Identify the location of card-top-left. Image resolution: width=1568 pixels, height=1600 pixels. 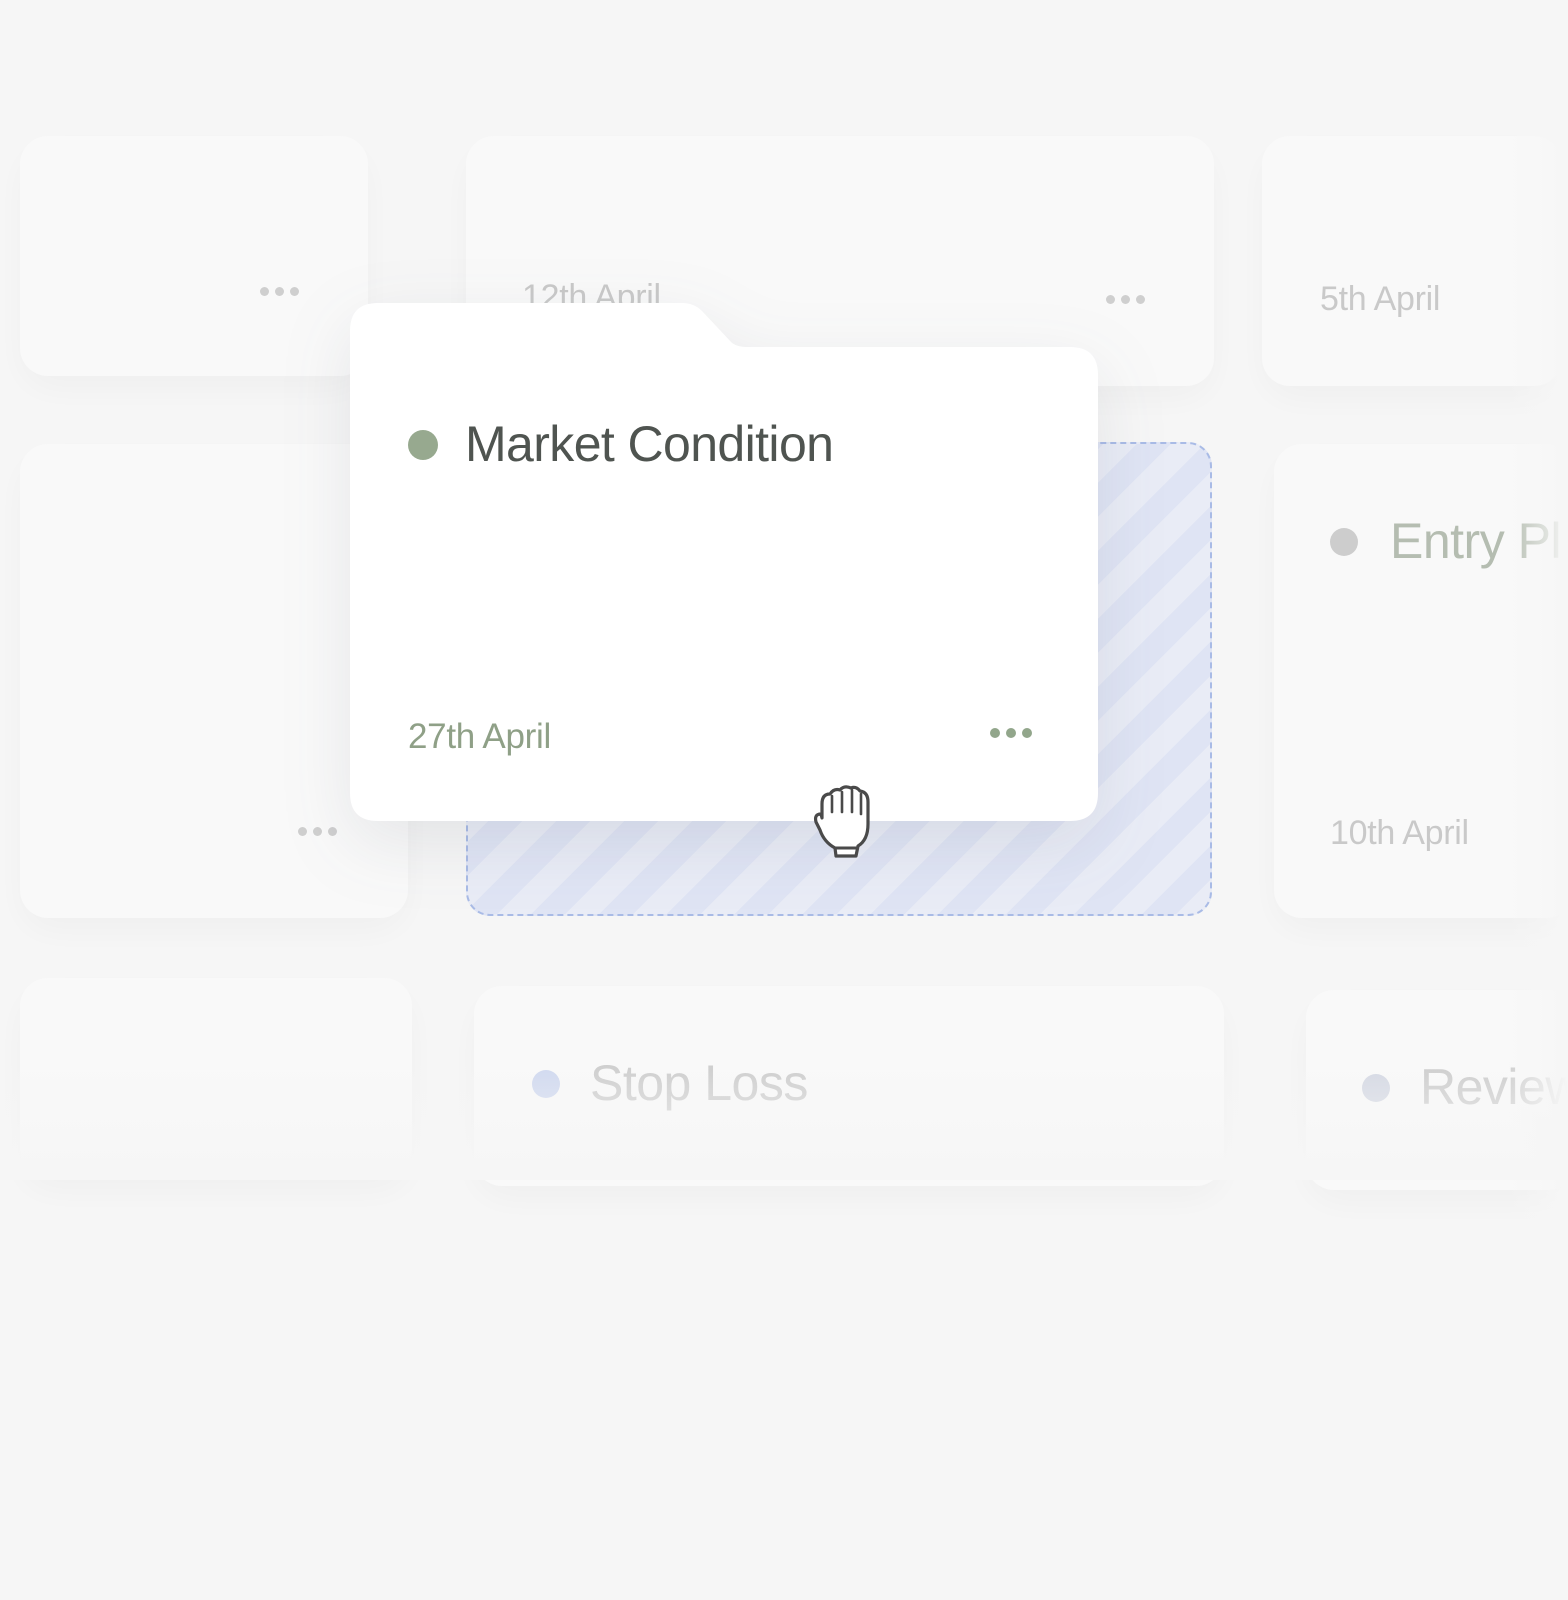
(194, 256).